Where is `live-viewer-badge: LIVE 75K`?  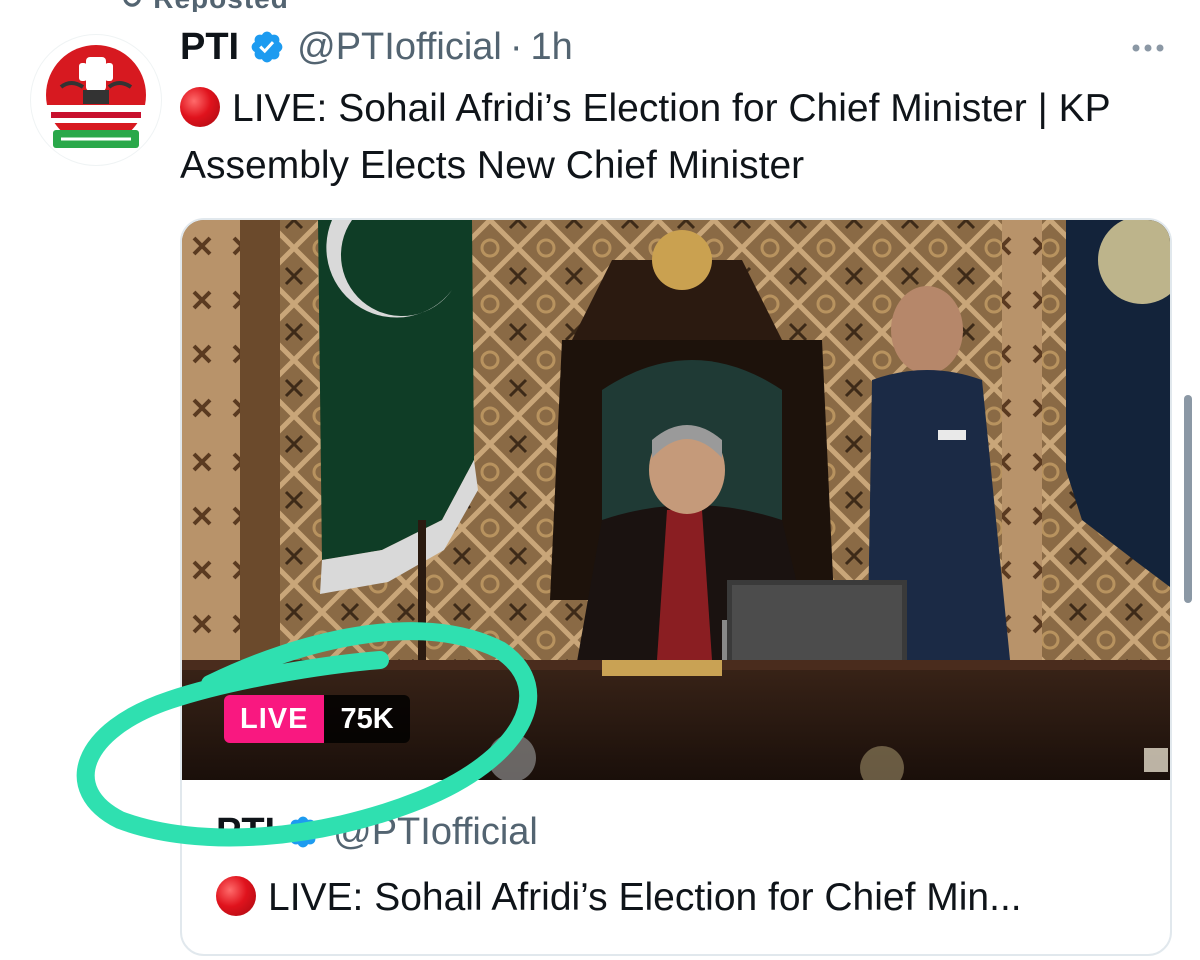
live-viewer-badge: LIVE 75K is located at coordinates (317, 719).